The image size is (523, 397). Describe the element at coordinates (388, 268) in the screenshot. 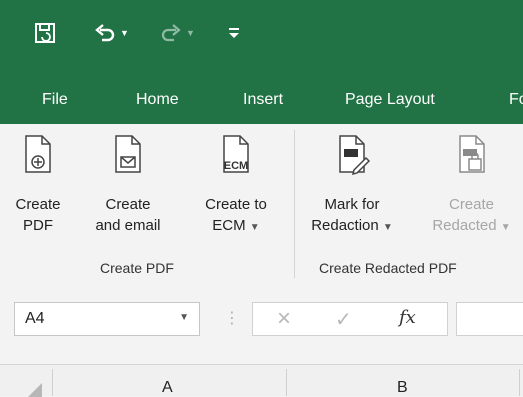

I see `create-redacted-group-label: Create Redacted PDF` at that location.